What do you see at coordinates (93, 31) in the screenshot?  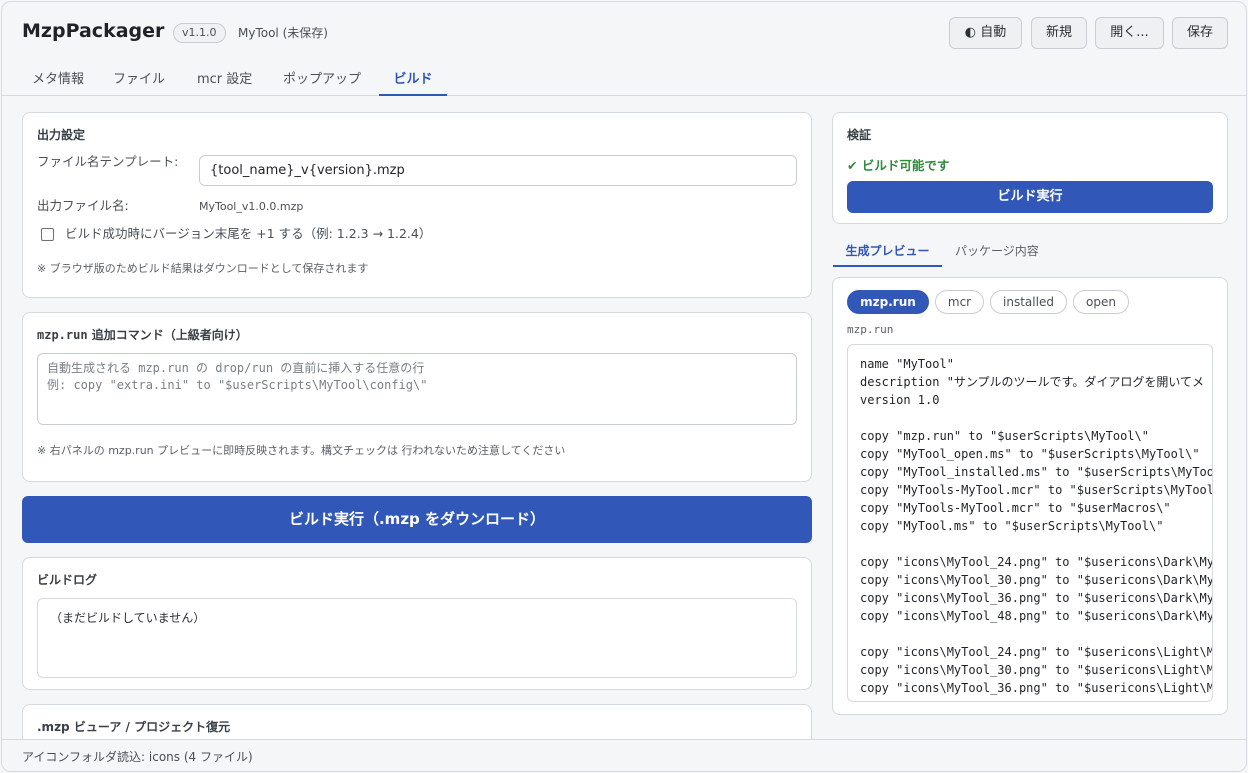 I see `app-title: MzpPackager` at bounding box center [93, 31].